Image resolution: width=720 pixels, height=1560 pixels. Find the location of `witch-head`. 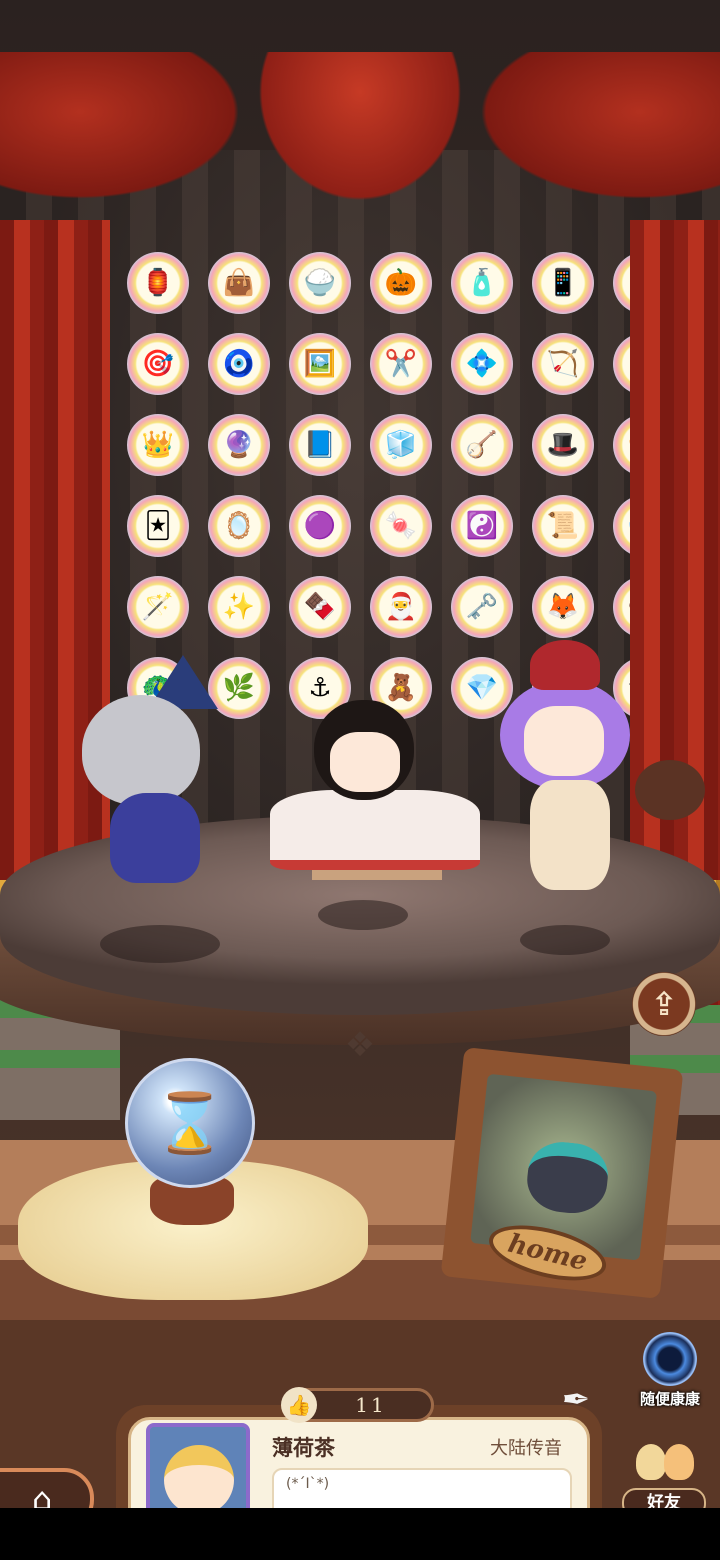

witch-head is located at coordinates (141, 750).